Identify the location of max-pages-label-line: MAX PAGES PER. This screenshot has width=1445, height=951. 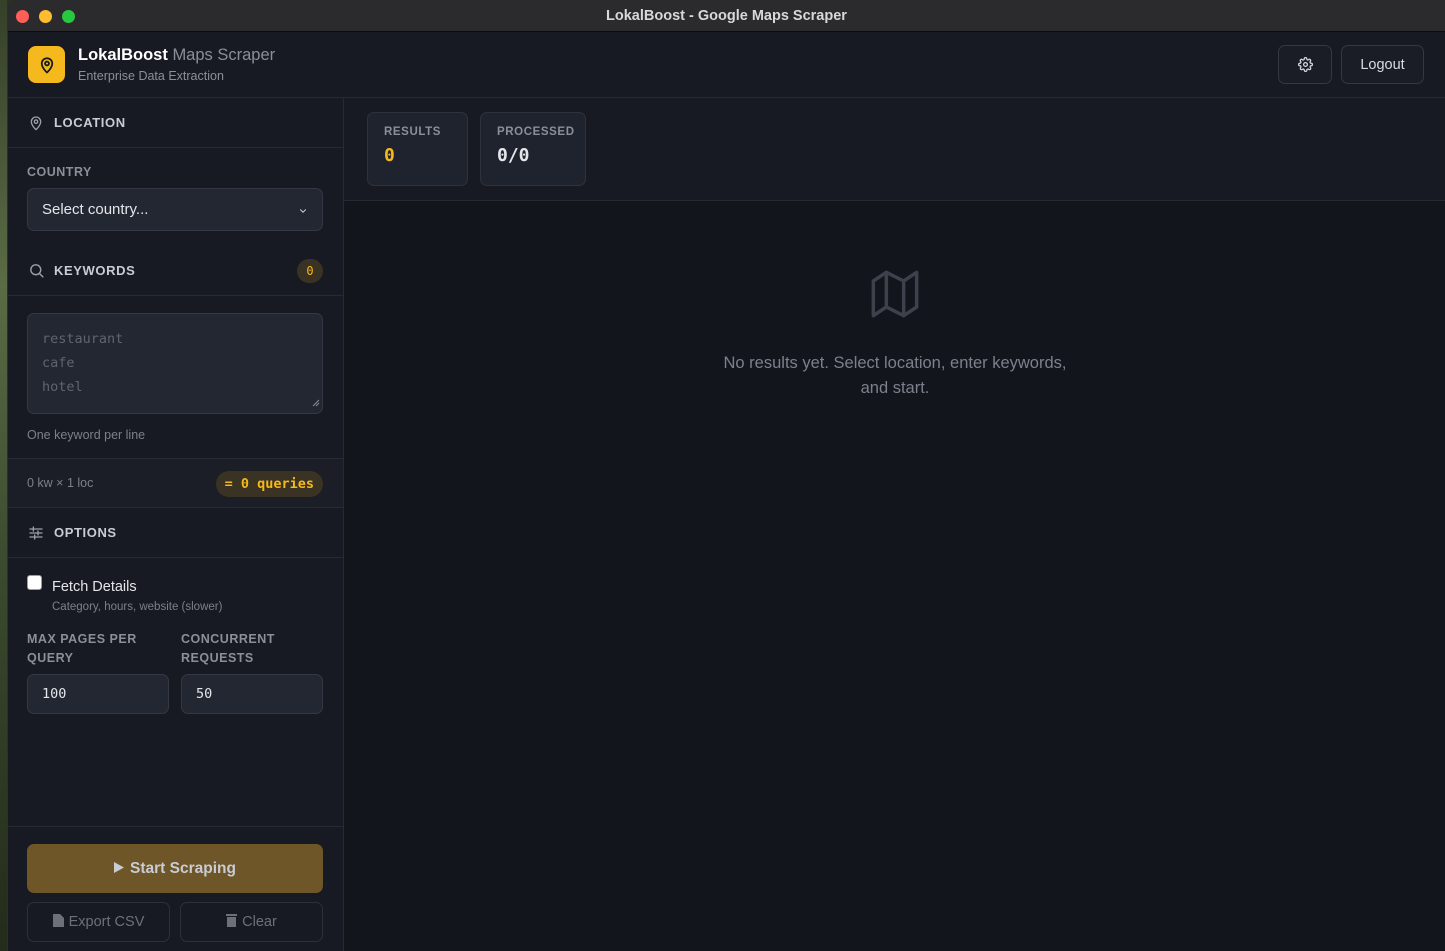
(82, 639).